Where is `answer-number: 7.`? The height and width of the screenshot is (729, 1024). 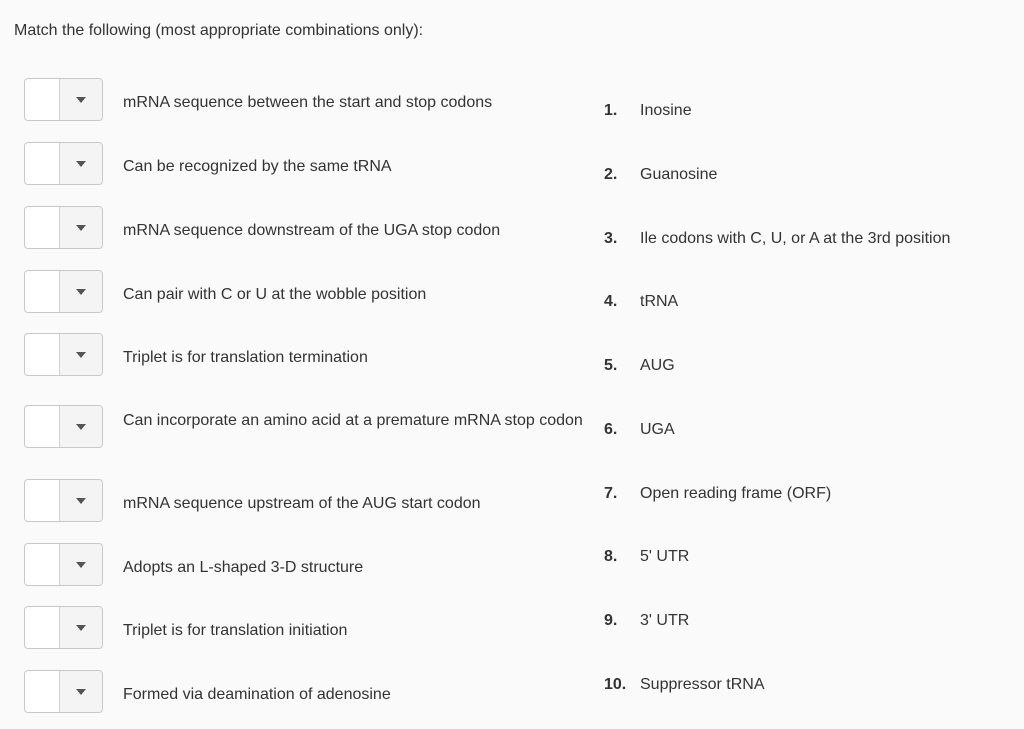
answer-number: 7. is located at coordinates (611, 493).